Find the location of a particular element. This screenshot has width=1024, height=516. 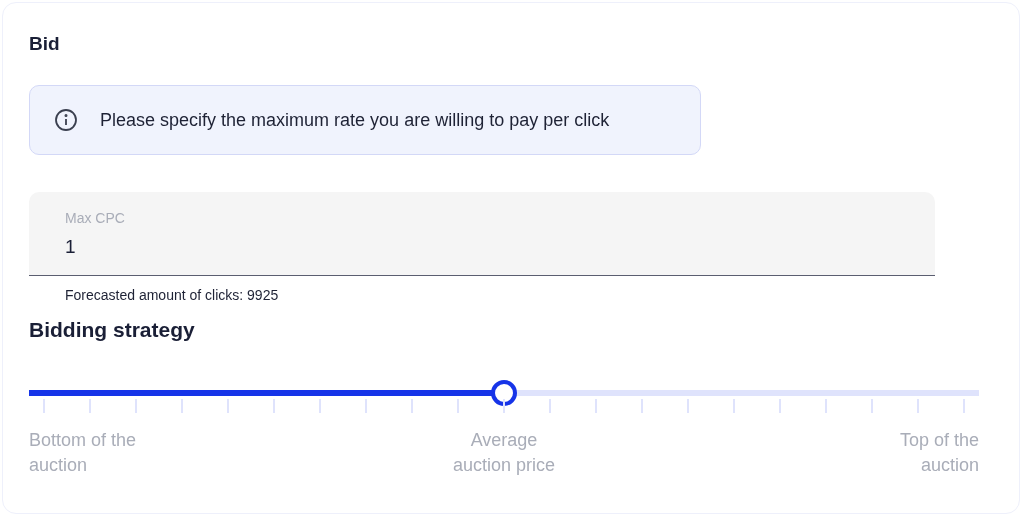

slider-label: Top of the auction is located at coordinates (938, 453).